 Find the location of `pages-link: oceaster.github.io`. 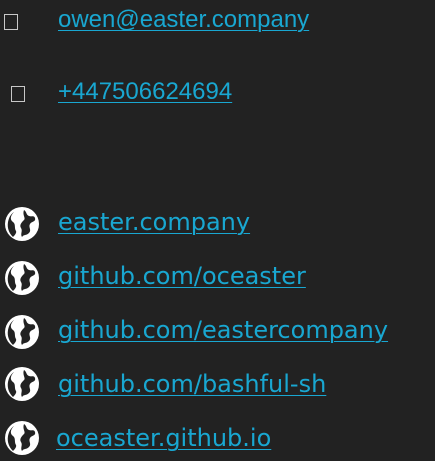

pages-link: oceaster.github.io is located at coordinates (163, 438).